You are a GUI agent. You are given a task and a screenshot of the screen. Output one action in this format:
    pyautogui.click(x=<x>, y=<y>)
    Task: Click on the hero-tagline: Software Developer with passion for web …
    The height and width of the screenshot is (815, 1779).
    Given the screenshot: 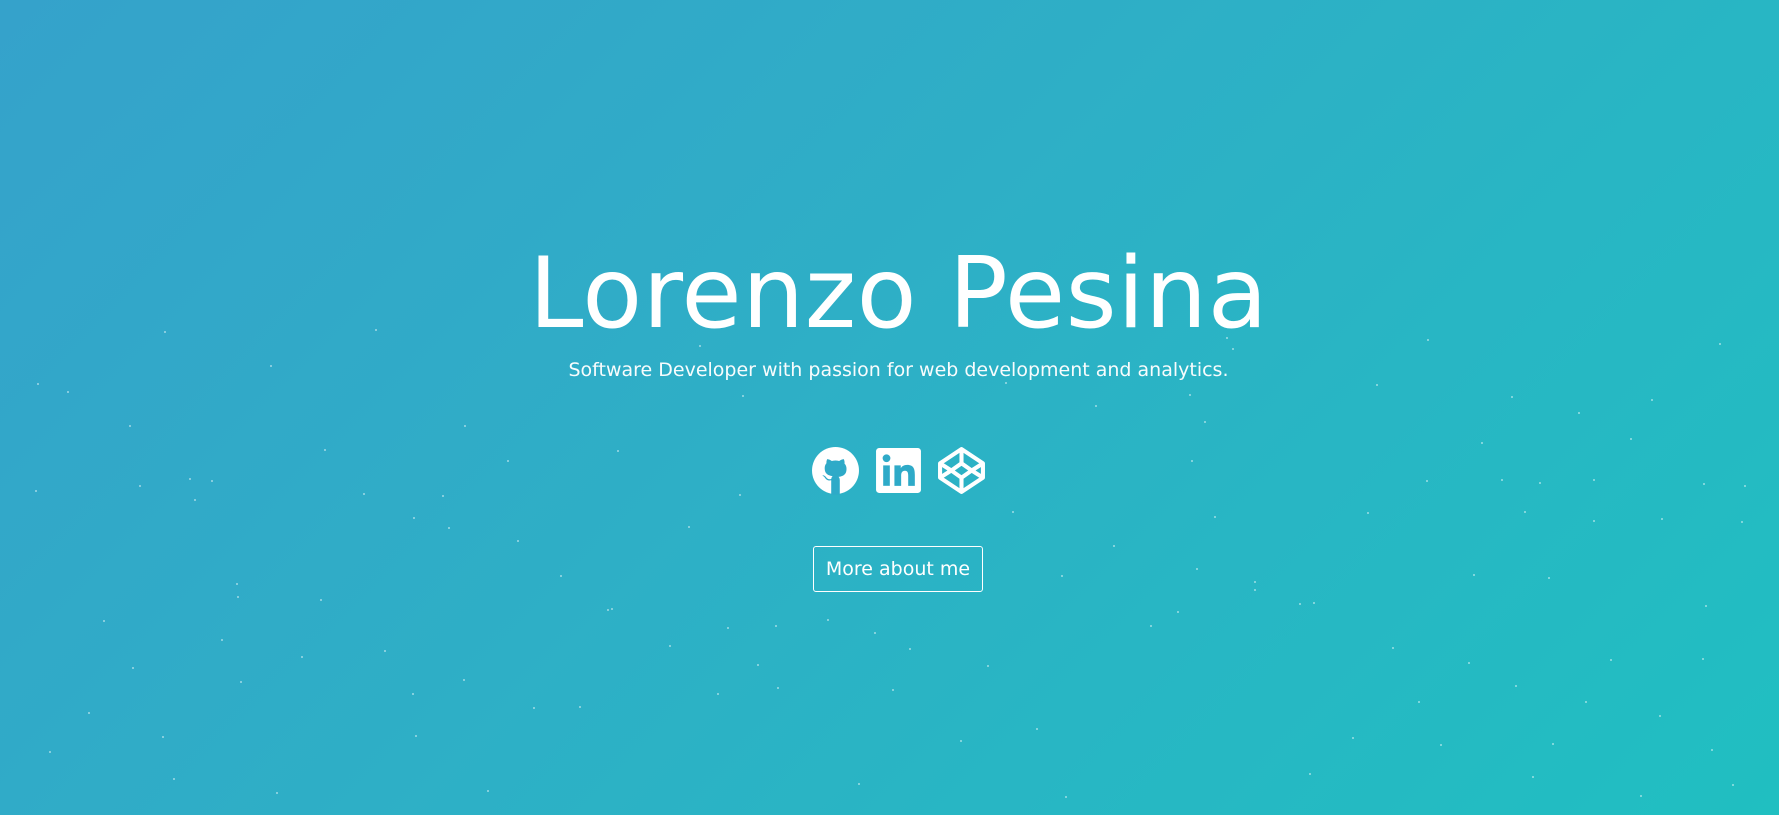 What is the action you would take?
    pyautogui.click(x=898, y=370)
    